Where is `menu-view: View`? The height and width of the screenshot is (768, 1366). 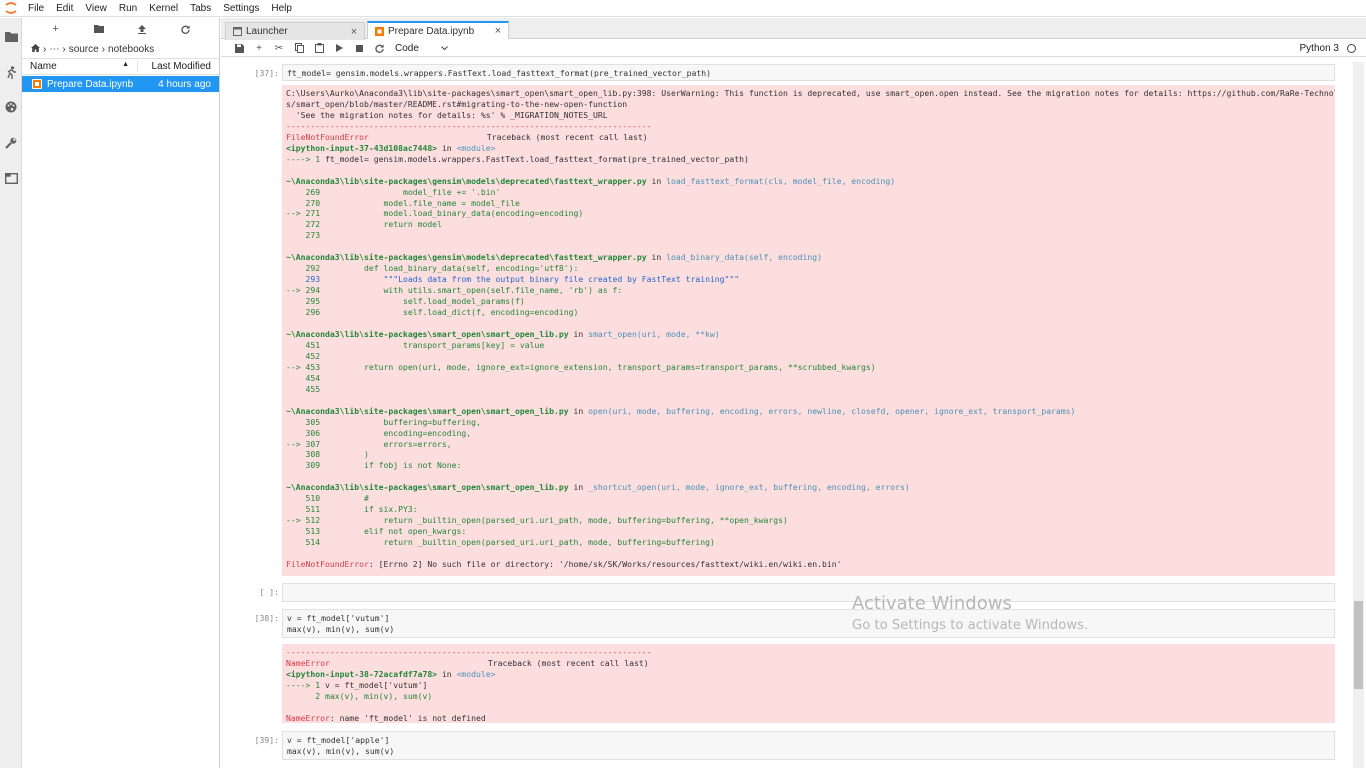 menu-view: View is located at coordinates (96, 8).